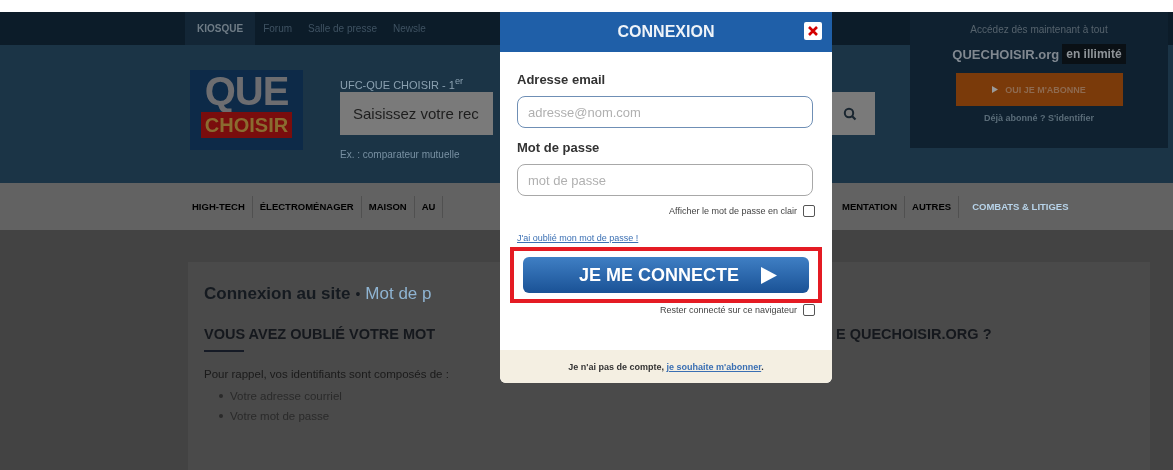  What do you see at coordinates (219, 206) in the screenshot?
I see `category-link: HIGH-TECH` at bounding box center [219, 206].